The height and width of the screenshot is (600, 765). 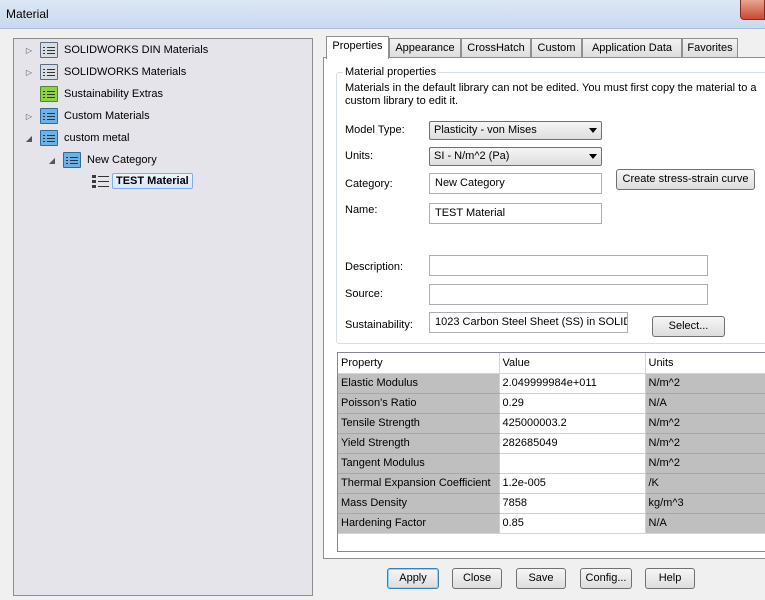 I want to click on grid-header-row: Property Value Units, so click(x=551, y=363).